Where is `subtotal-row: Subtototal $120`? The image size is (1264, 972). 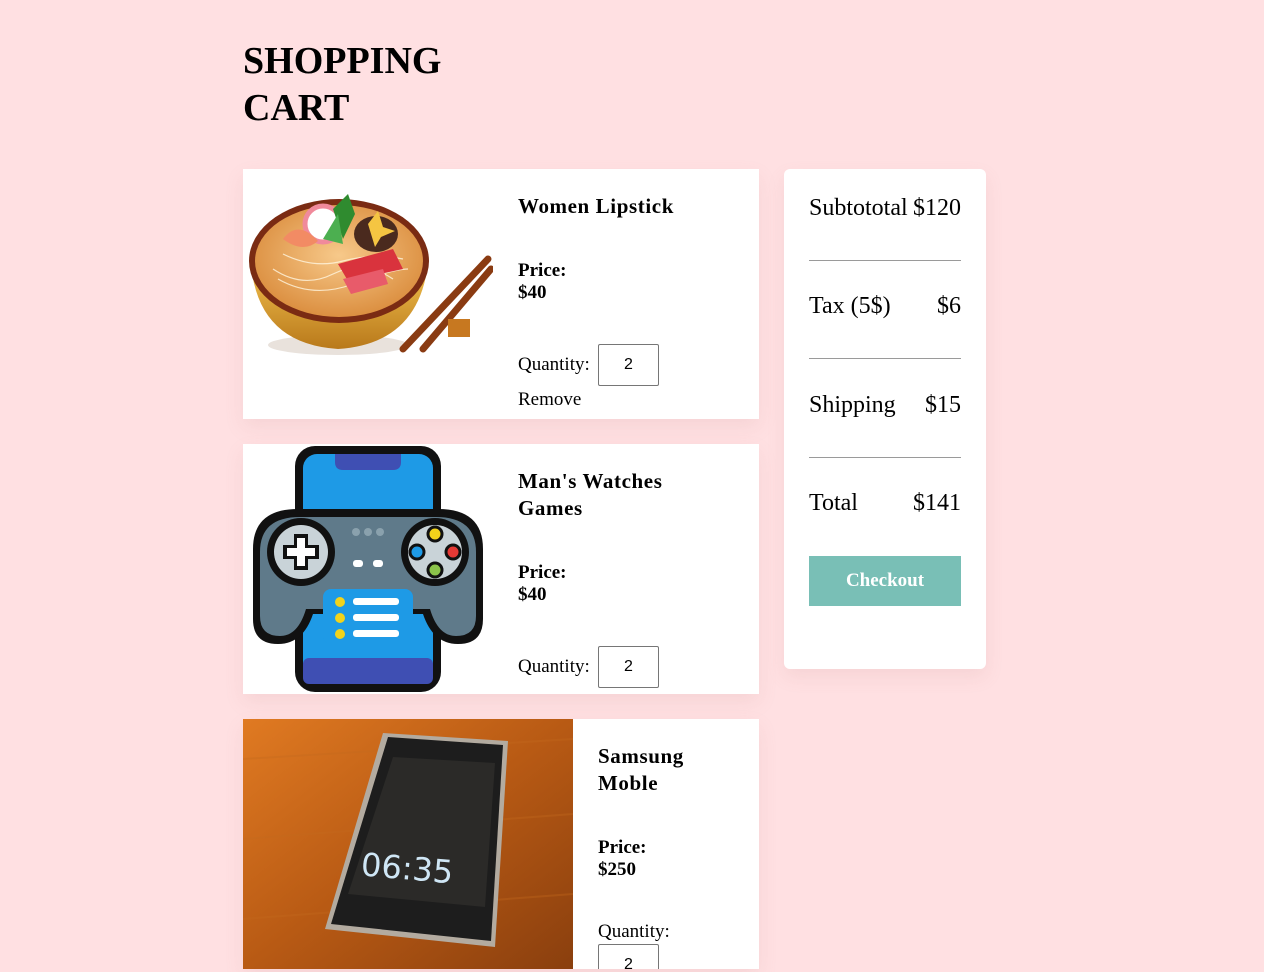
subtotal-row: Subtototal $120 is located at coordinates (885, 208).